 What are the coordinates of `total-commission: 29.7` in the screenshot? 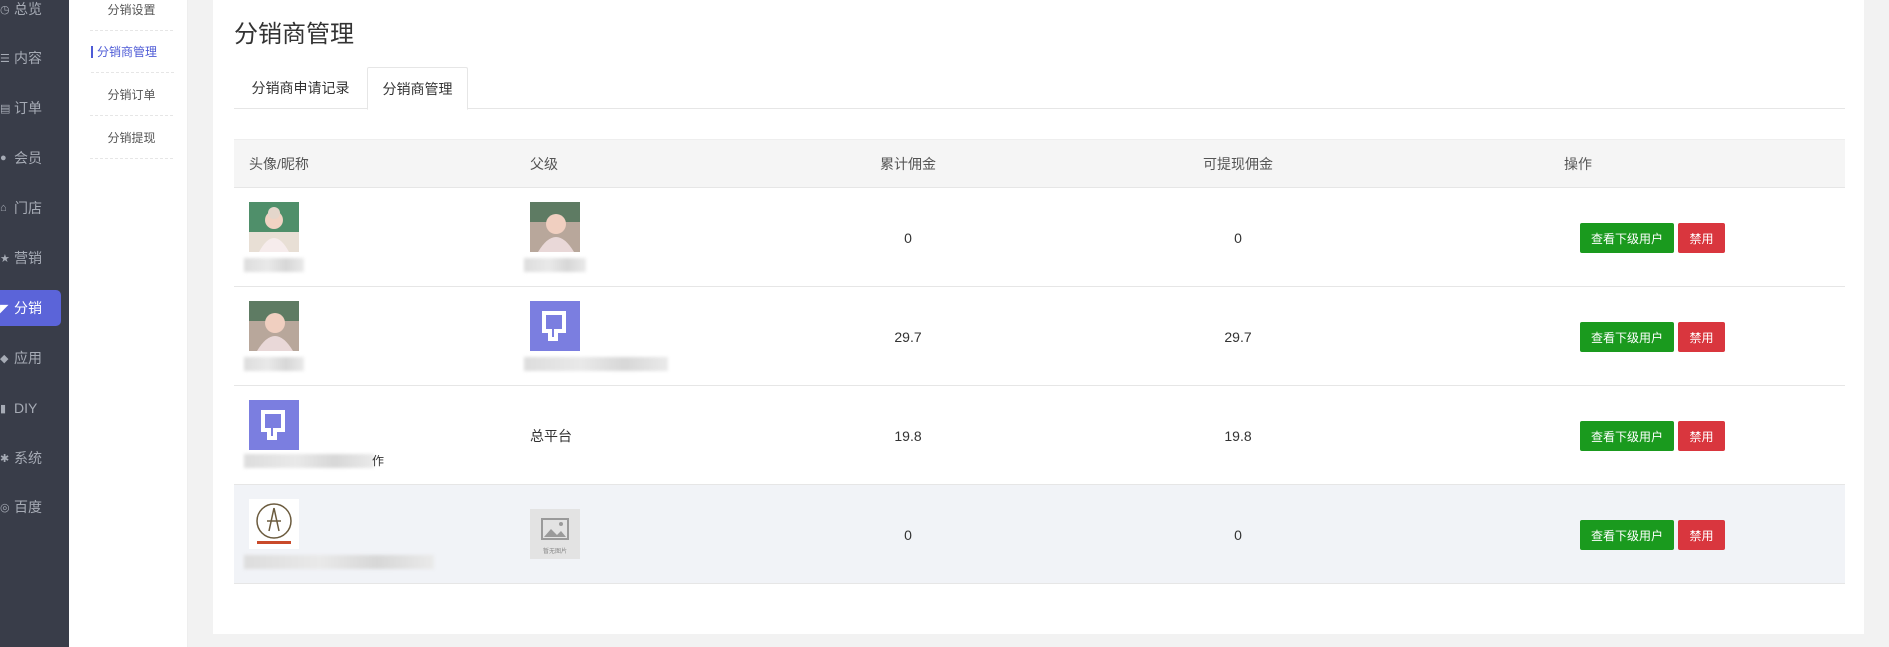 It's located at (908, 336).